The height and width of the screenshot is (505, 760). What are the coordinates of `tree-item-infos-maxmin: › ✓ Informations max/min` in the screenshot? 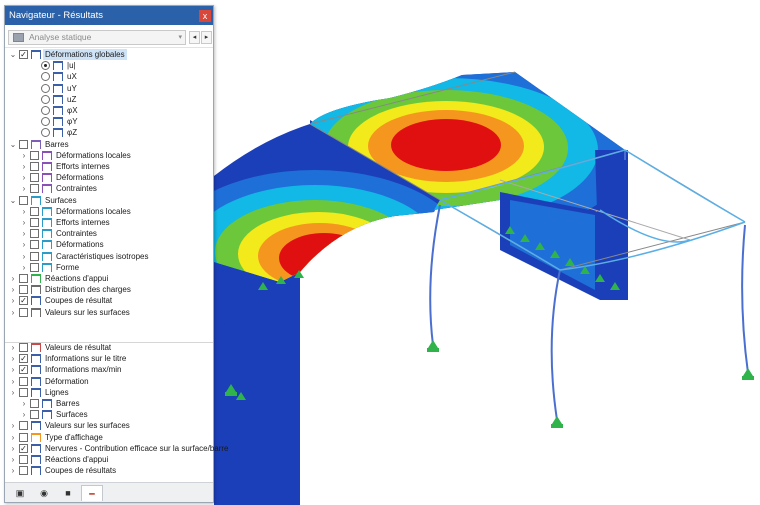 It's located at (109, 369).